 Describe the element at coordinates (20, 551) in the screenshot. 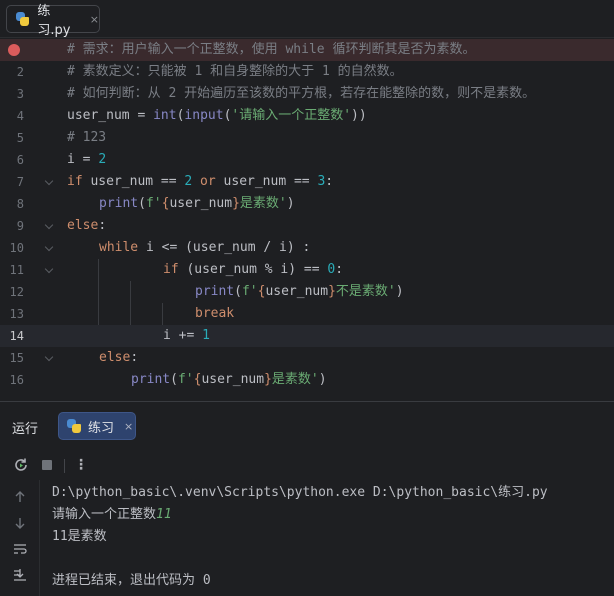

I see `soft-wrap-icon` at that location.